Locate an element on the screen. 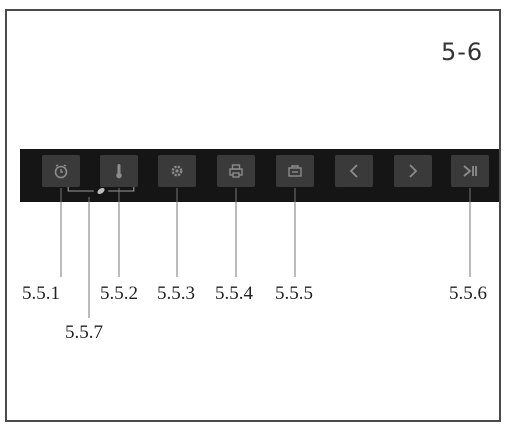 Image resolution: width=512 pixels, height=432 pixels. callout-5-5-6: 5.5.6 is located at coordinates (468, 293).